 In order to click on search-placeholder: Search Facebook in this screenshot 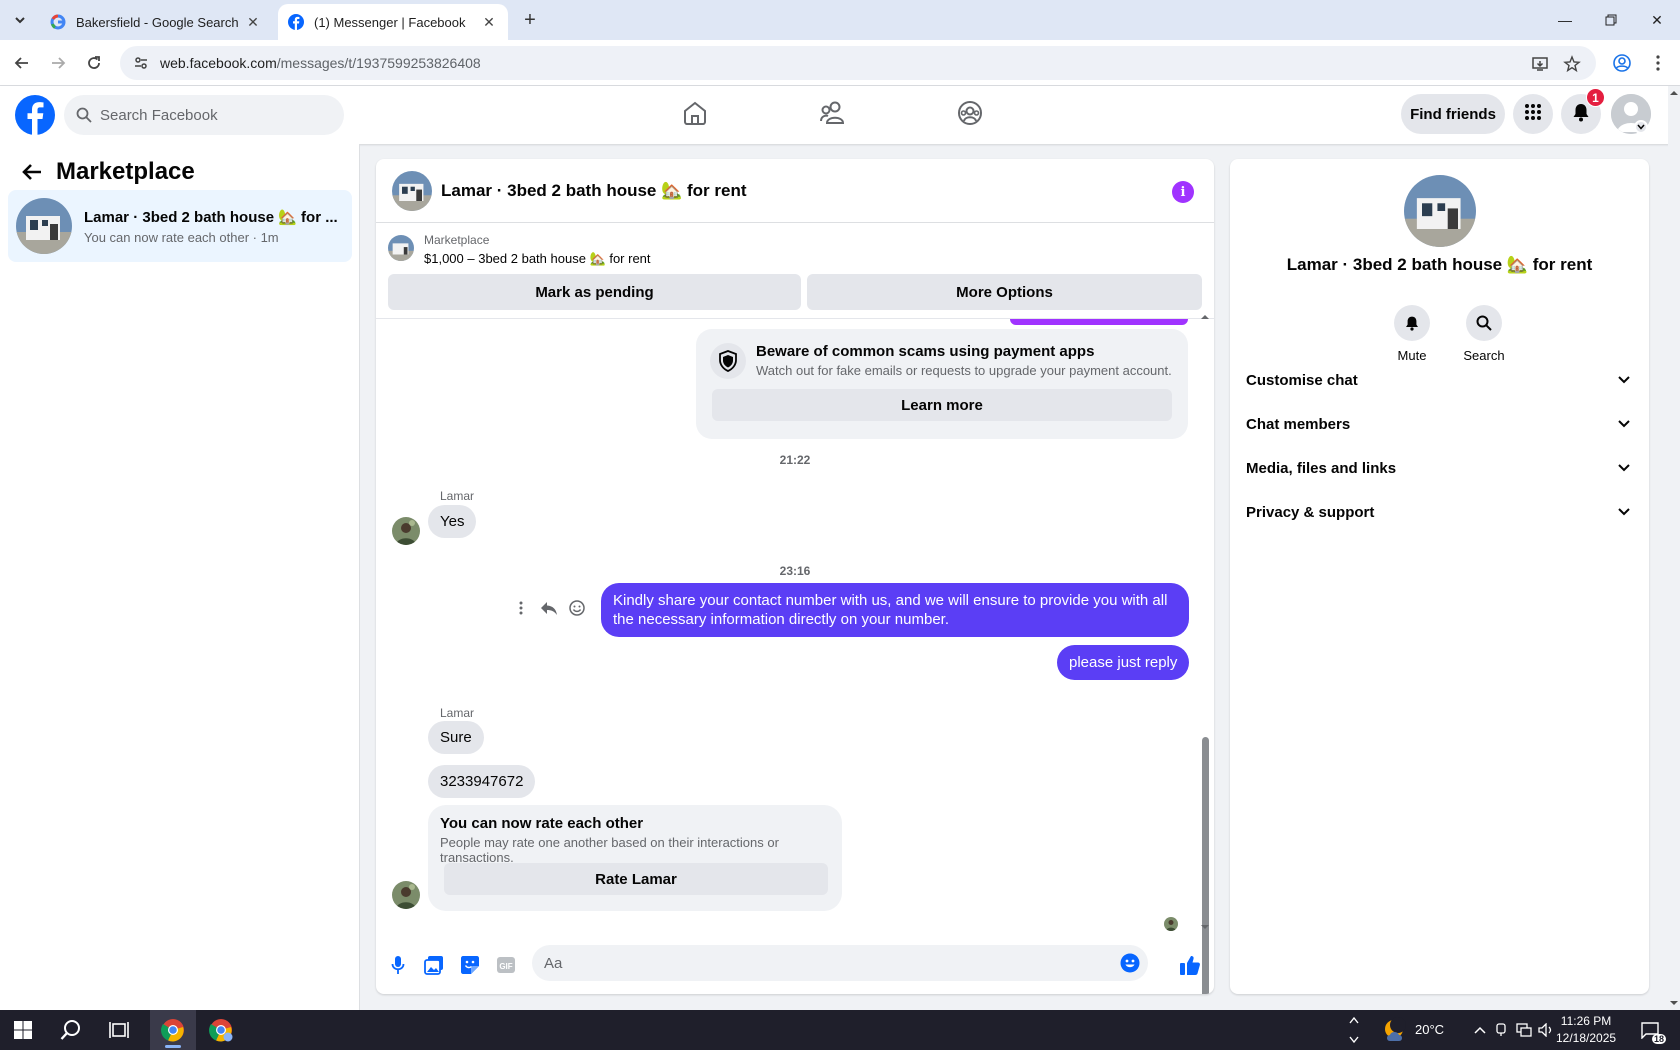, I will do `click(159, 115)`.